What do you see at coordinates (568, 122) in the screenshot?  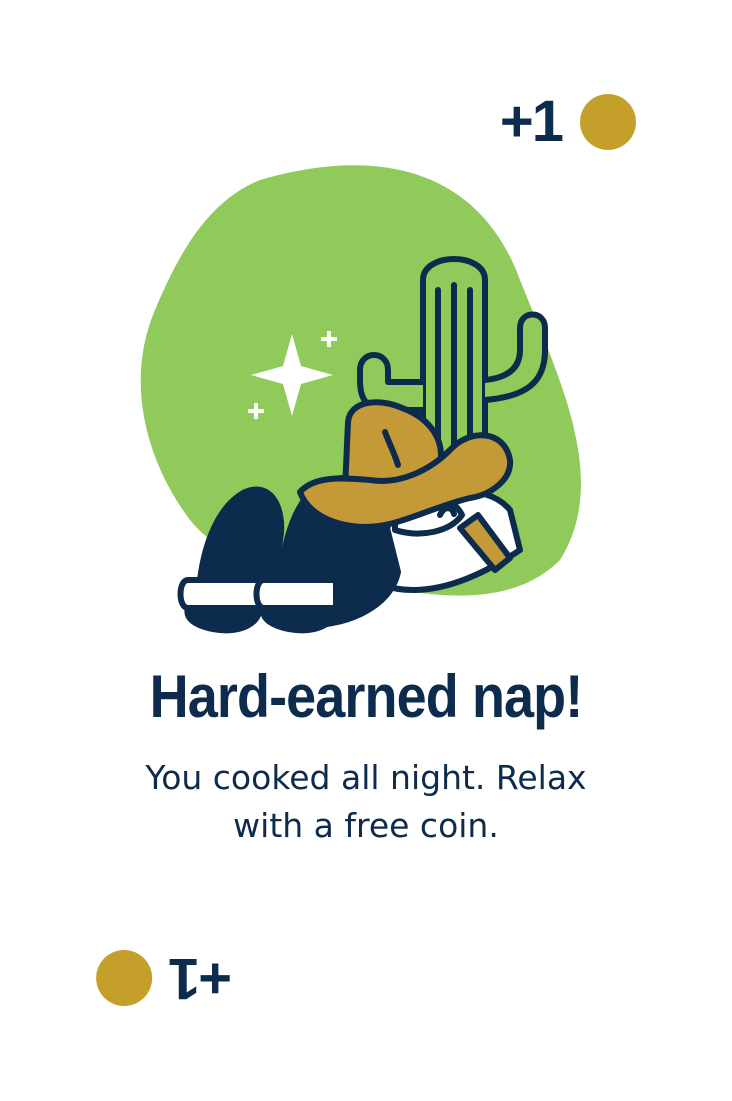 I see `reward-badge-top: +1` at bounding box center [568, 122].